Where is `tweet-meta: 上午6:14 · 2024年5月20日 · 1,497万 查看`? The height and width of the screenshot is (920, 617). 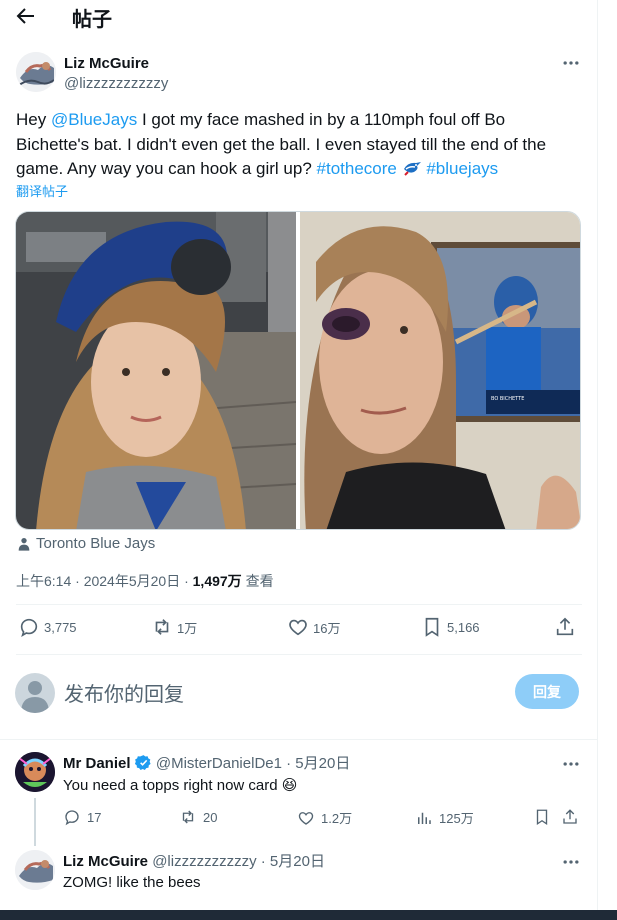 tweet-meta: 上午6:14 · 2024年5月20日 · 1,497万 查看 is located at coordinates (145, 581).